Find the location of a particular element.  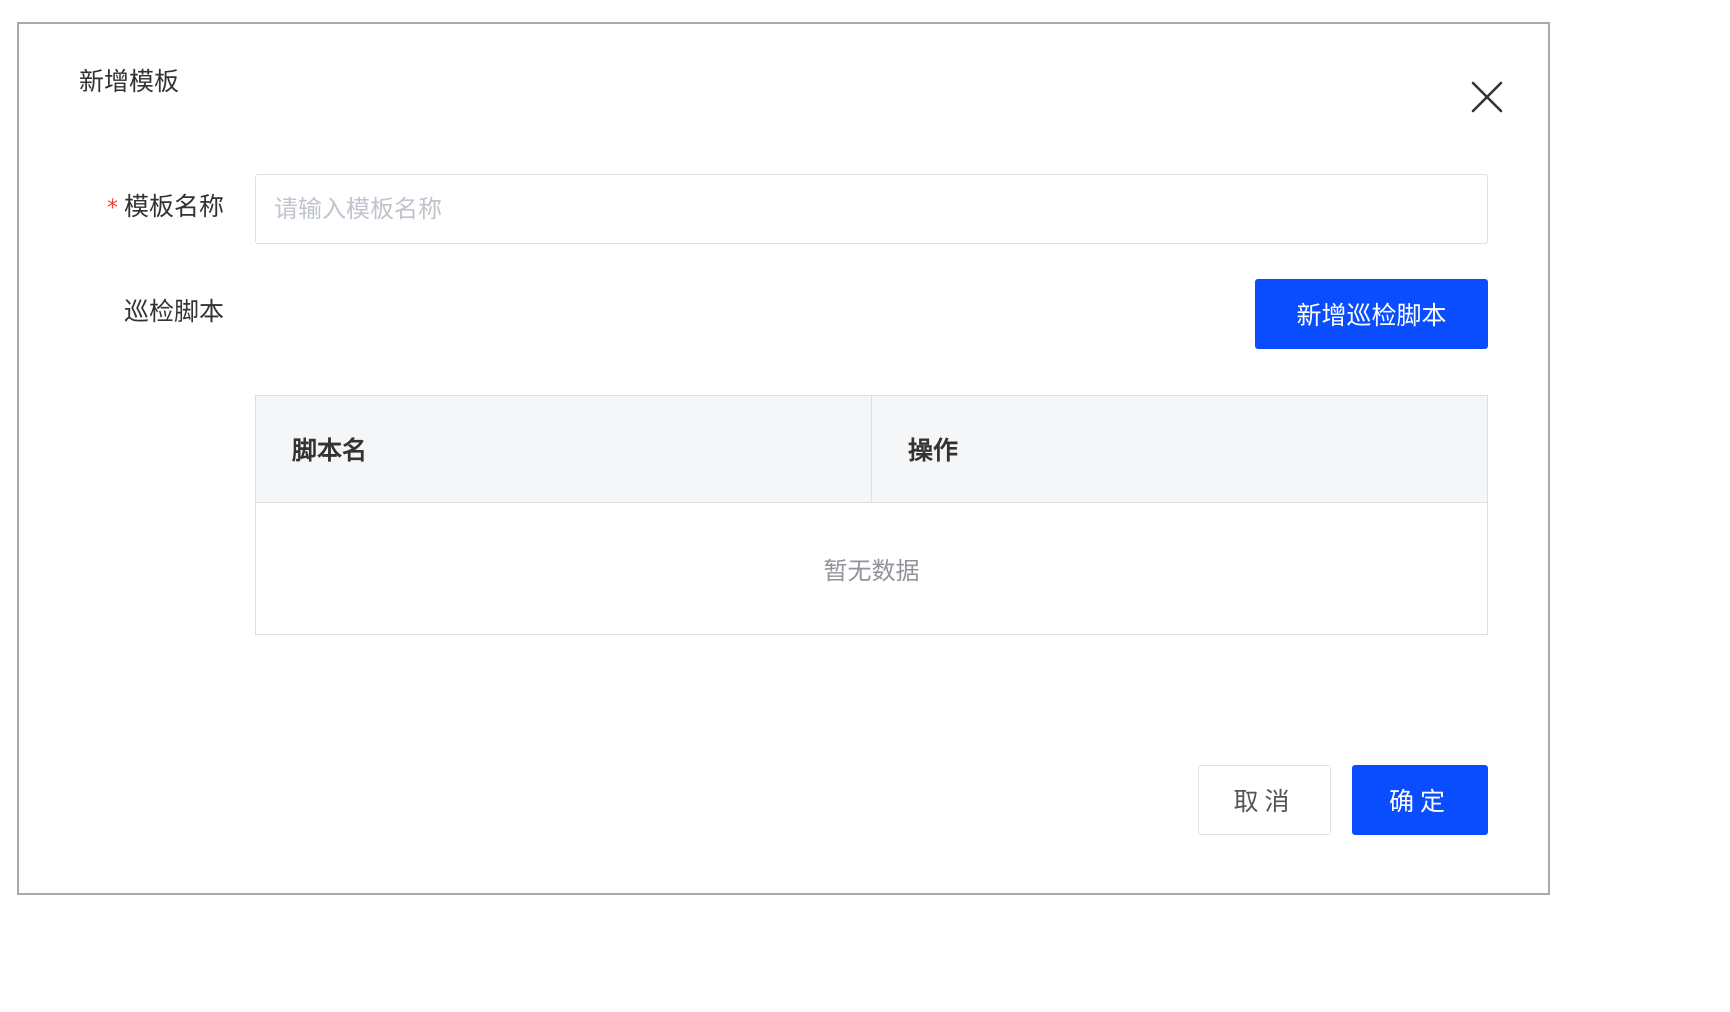

template-name-input is located at coordinates (871, 209).